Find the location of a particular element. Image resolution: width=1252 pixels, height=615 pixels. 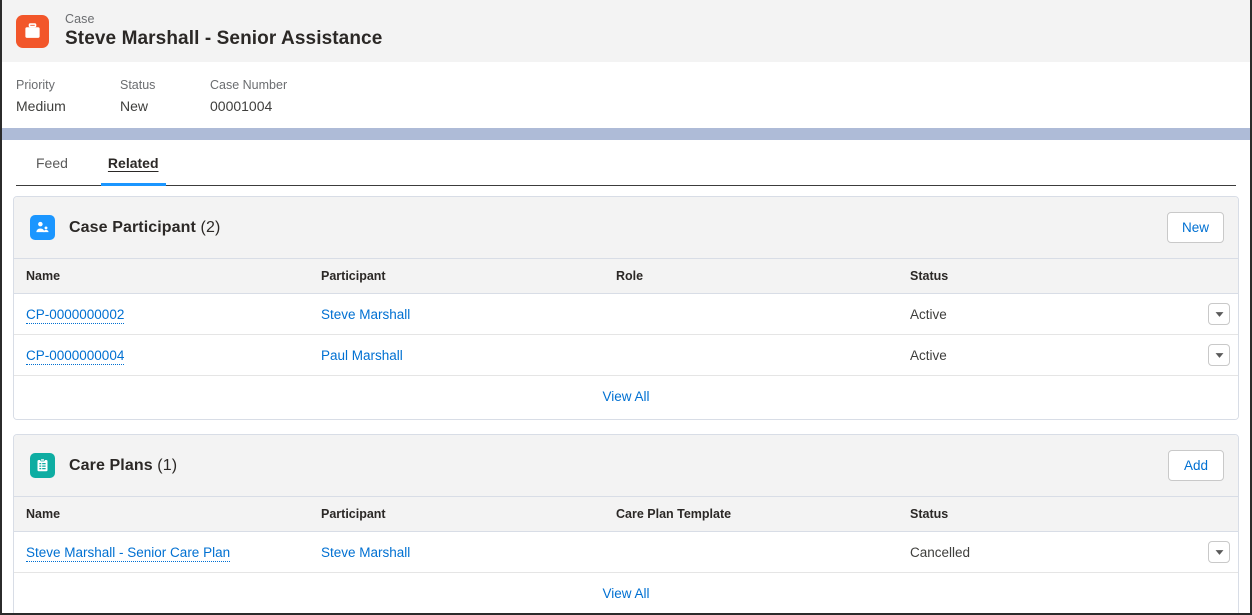

field-value: New is located at coordinates (134, 105).